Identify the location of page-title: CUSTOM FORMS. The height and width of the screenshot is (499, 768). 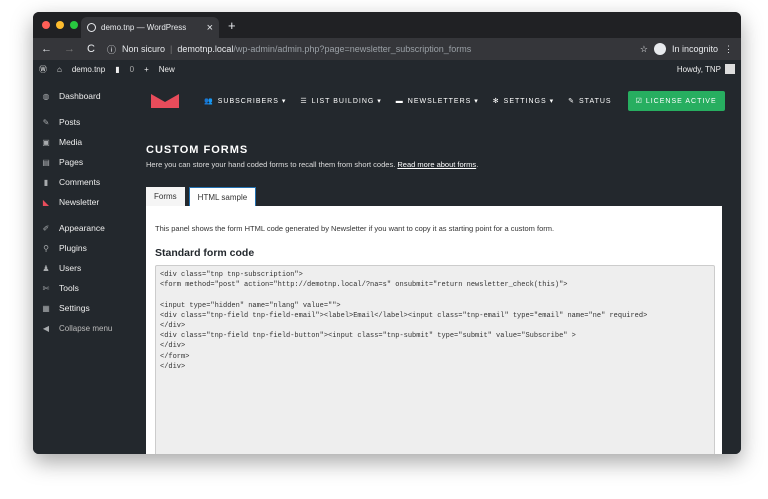
(197, 150).